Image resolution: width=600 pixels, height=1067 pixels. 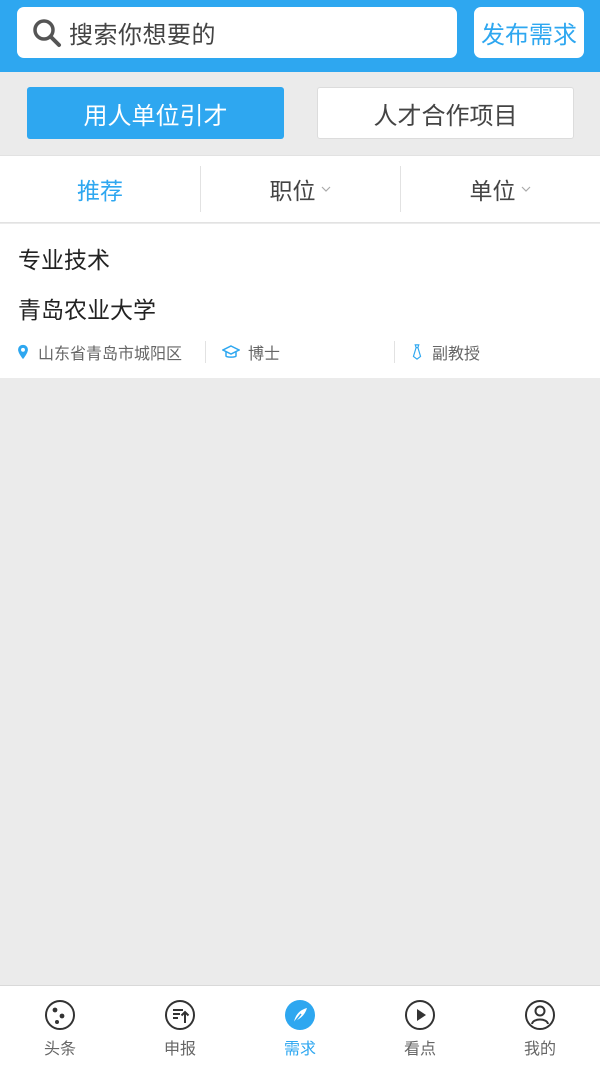 I want to click on nav-headline-label: 头条, so click(x=59, y=1048).